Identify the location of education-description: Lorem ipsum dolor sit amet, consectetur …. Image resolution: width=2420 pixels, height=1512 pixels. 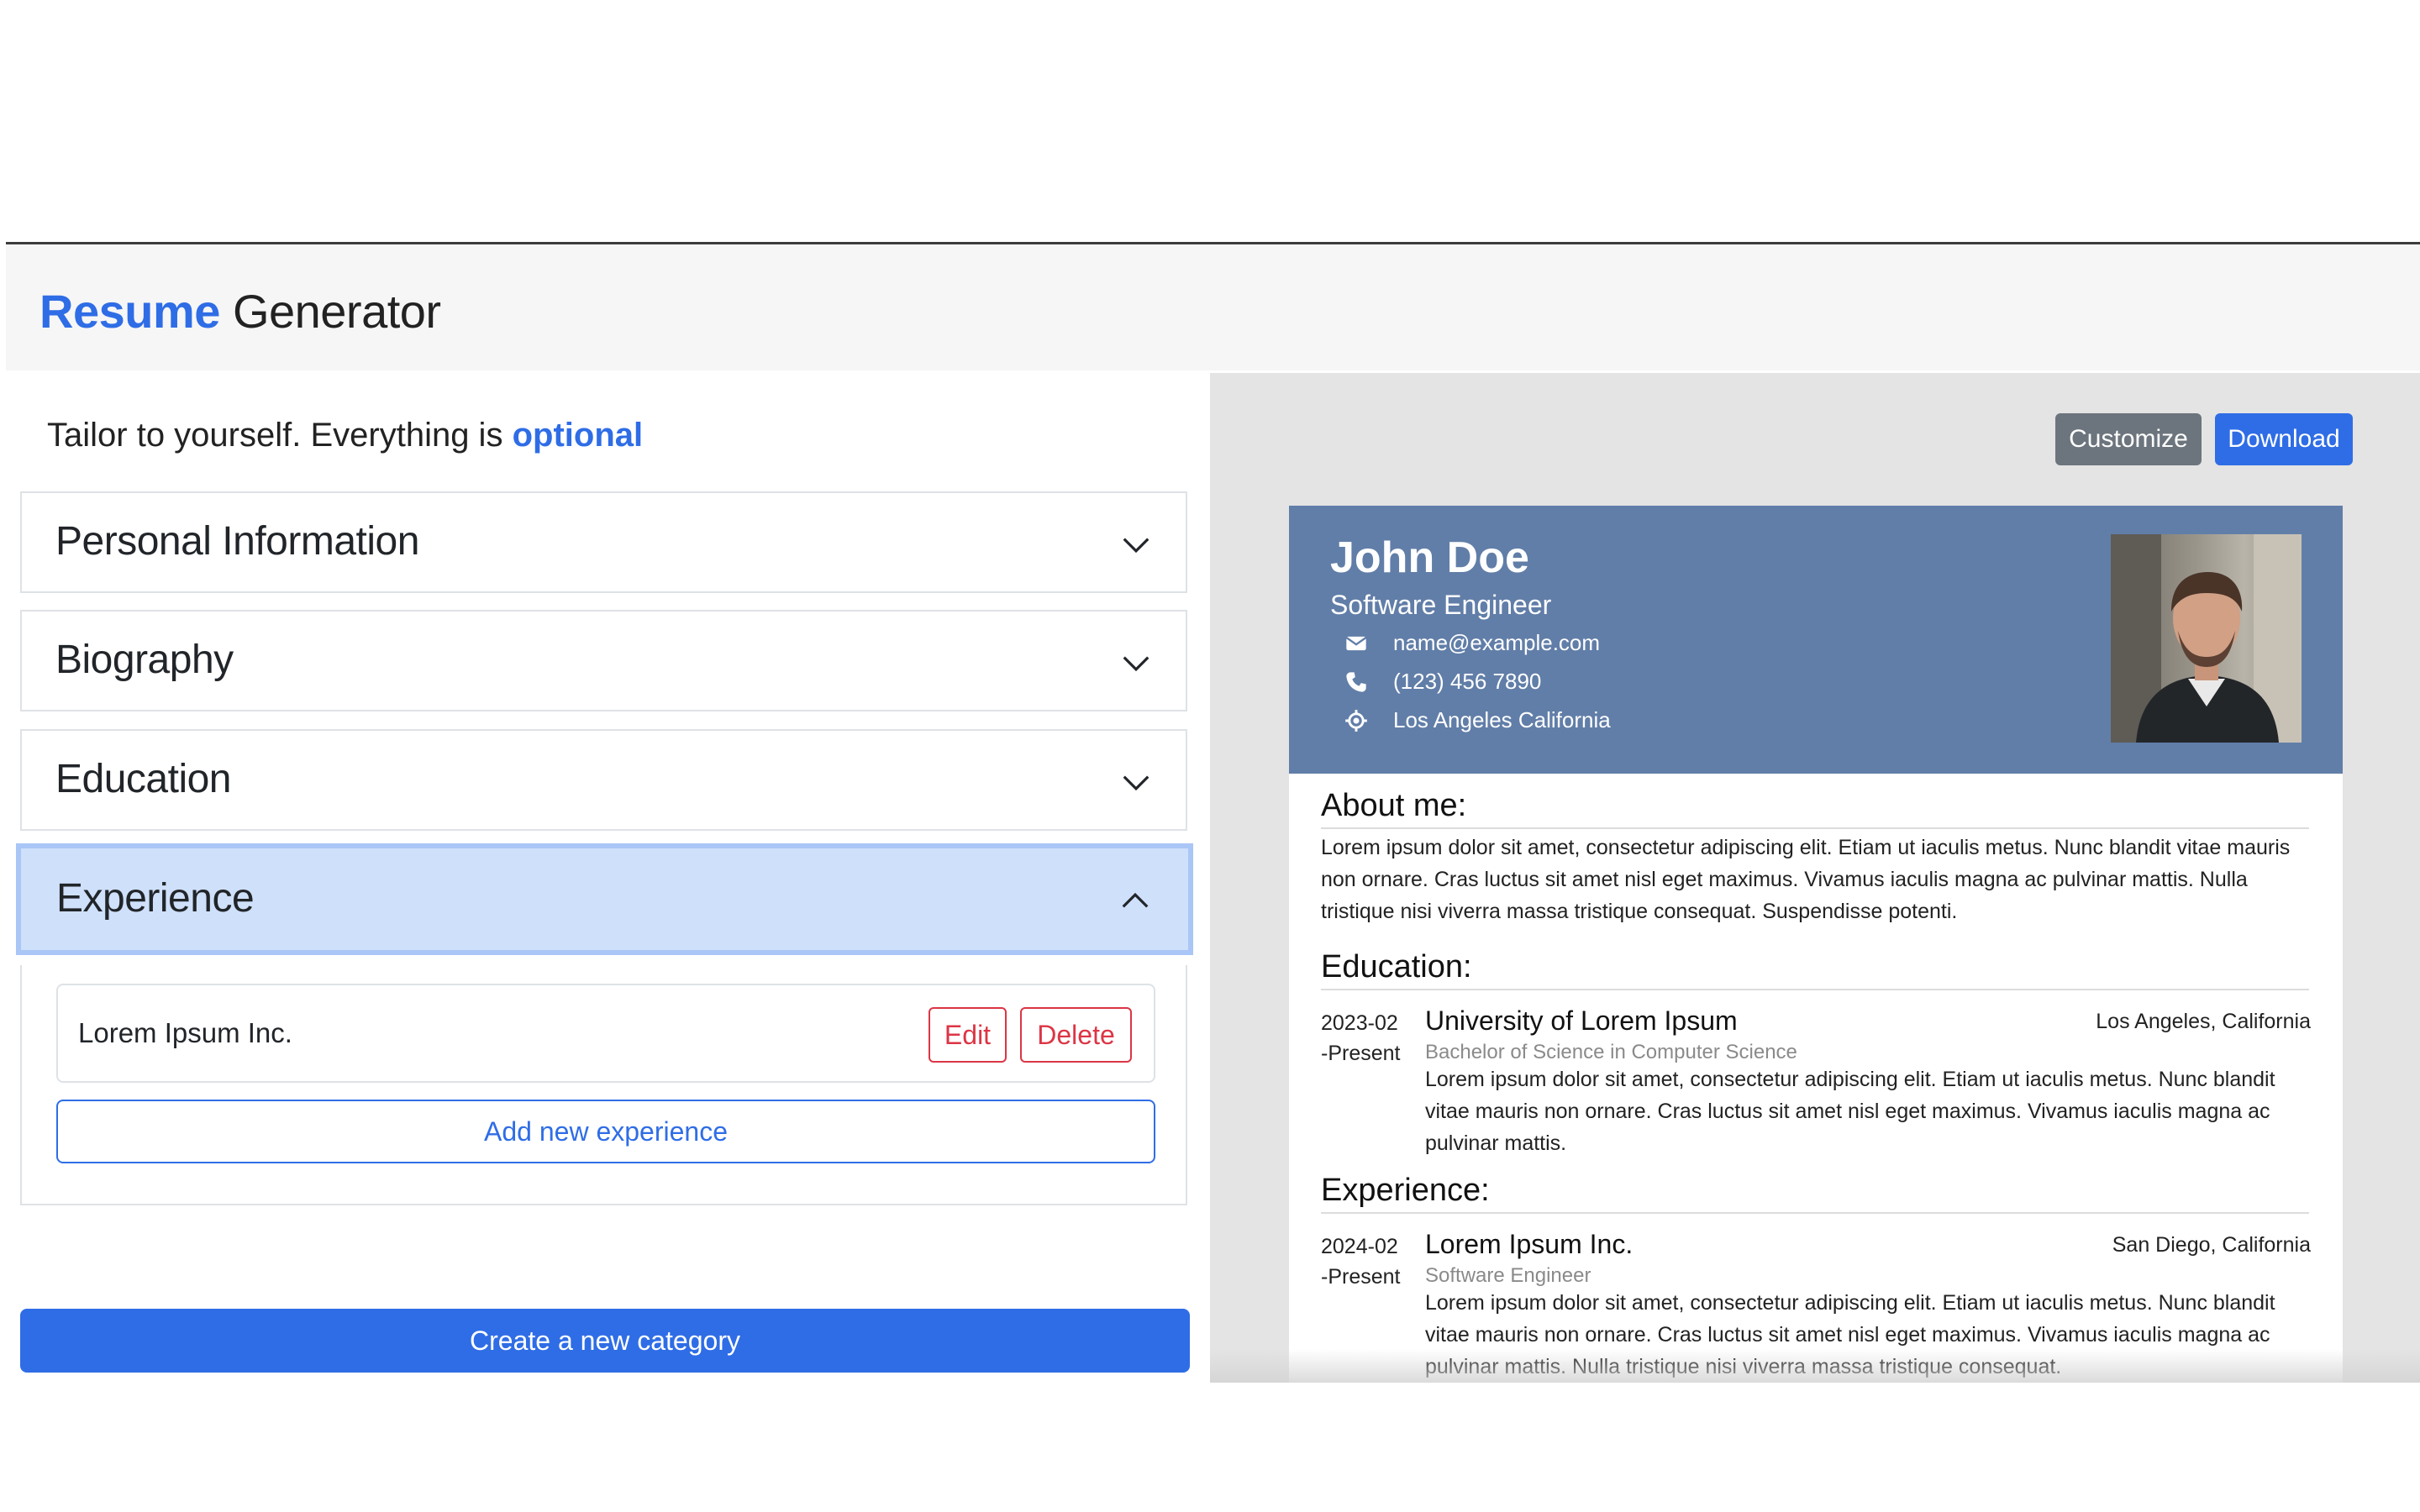
(1850, 1111).